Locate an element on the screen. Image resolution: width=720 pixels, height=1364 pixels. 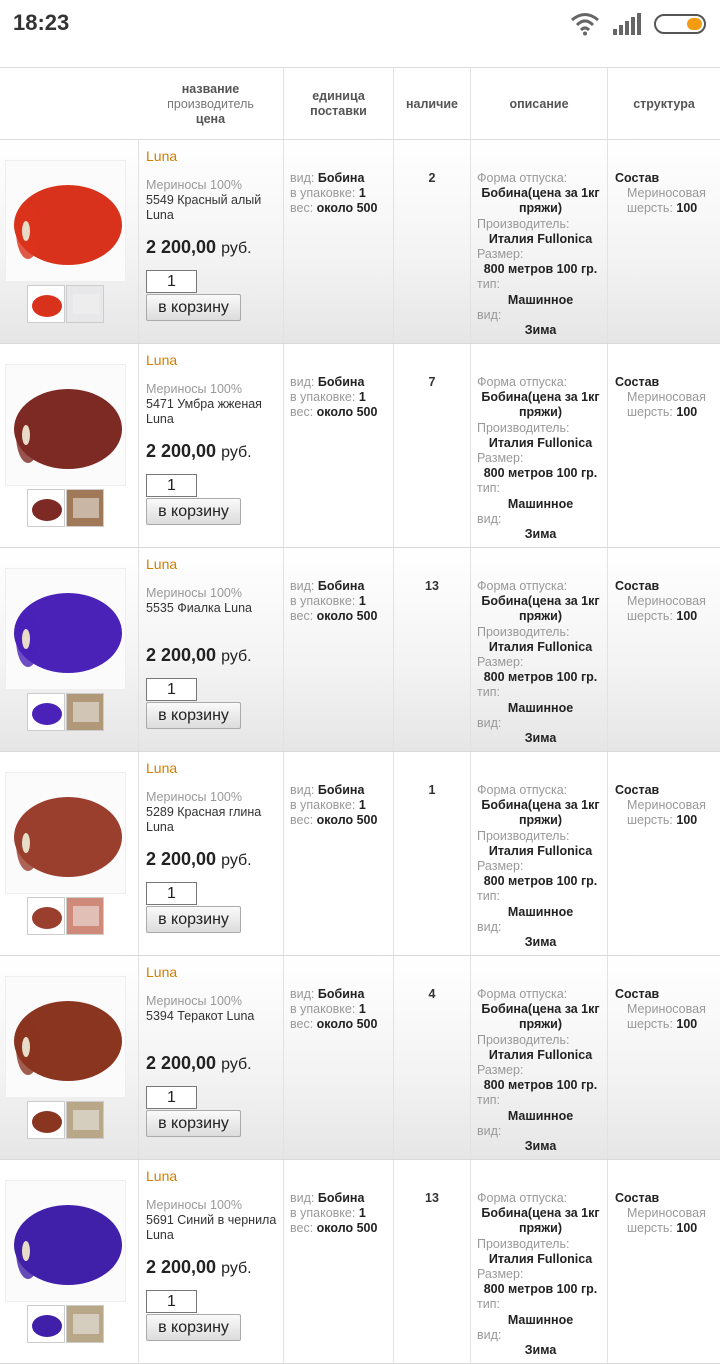
stock-cell: 13 is located at coordinates (431, 649).